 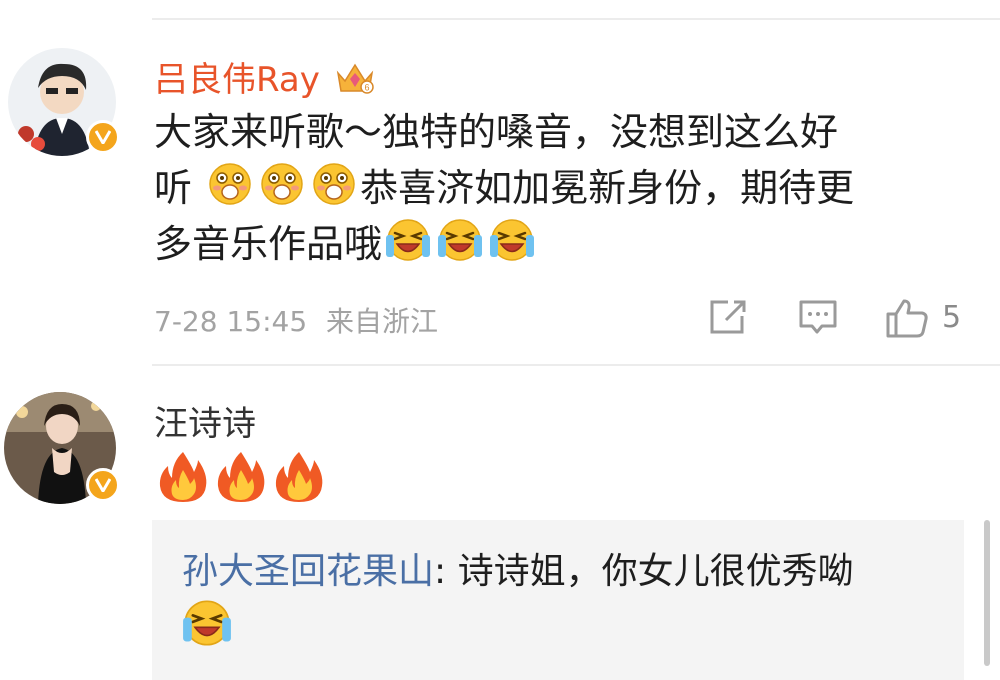 I want to click on timestamp: 7-28 15:45, so click(x=231, y=321).